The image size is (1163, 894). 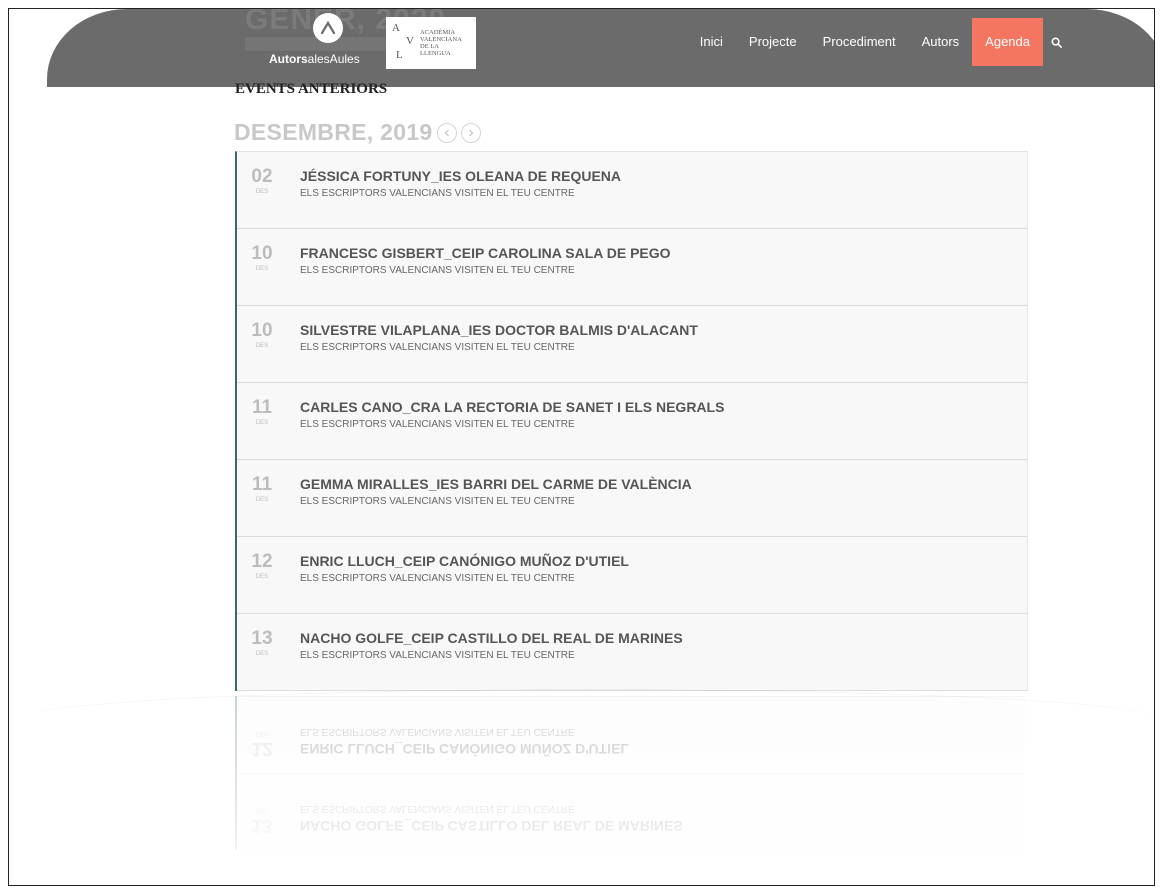 I want to click on chevron-right-icon, so click(x=470, y=132).